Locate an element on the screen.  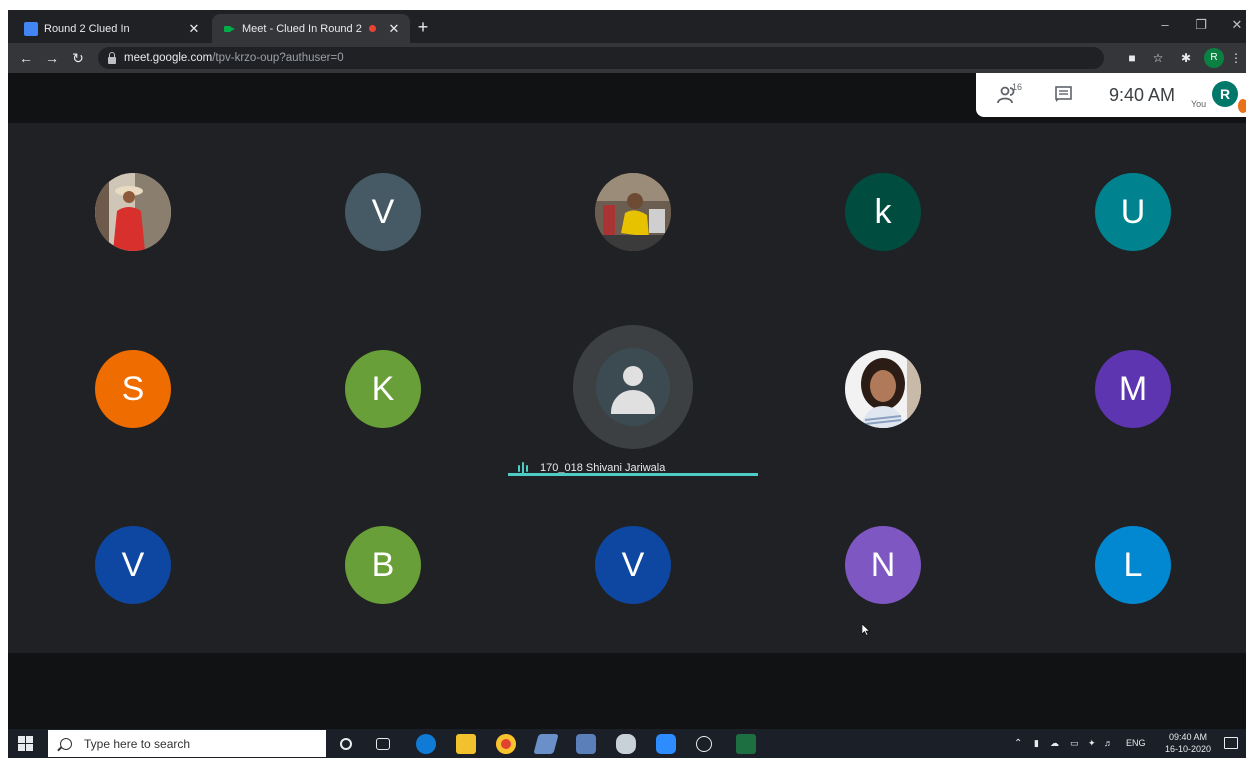
extensions-icon: ✱ is located at coordinates (1186, 58).